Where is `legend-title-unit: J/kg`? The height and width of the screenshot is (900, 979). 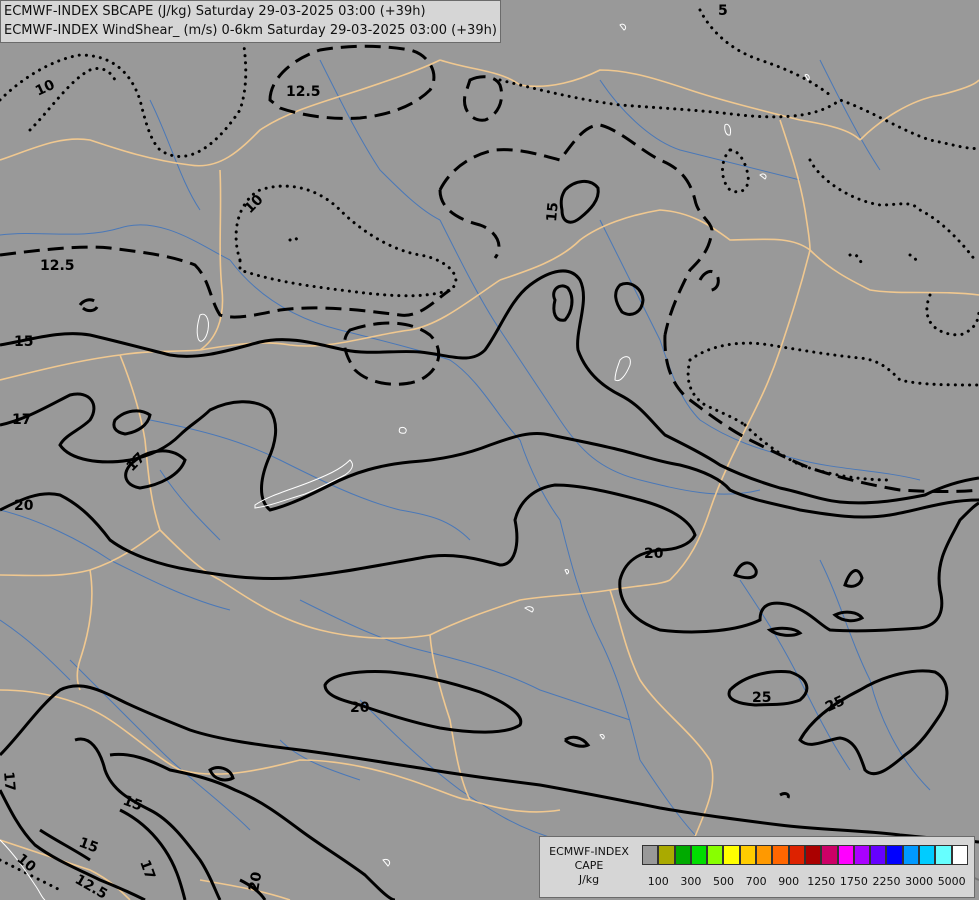 legend-title-unit: J/kg is located at coordinates (589, 879).